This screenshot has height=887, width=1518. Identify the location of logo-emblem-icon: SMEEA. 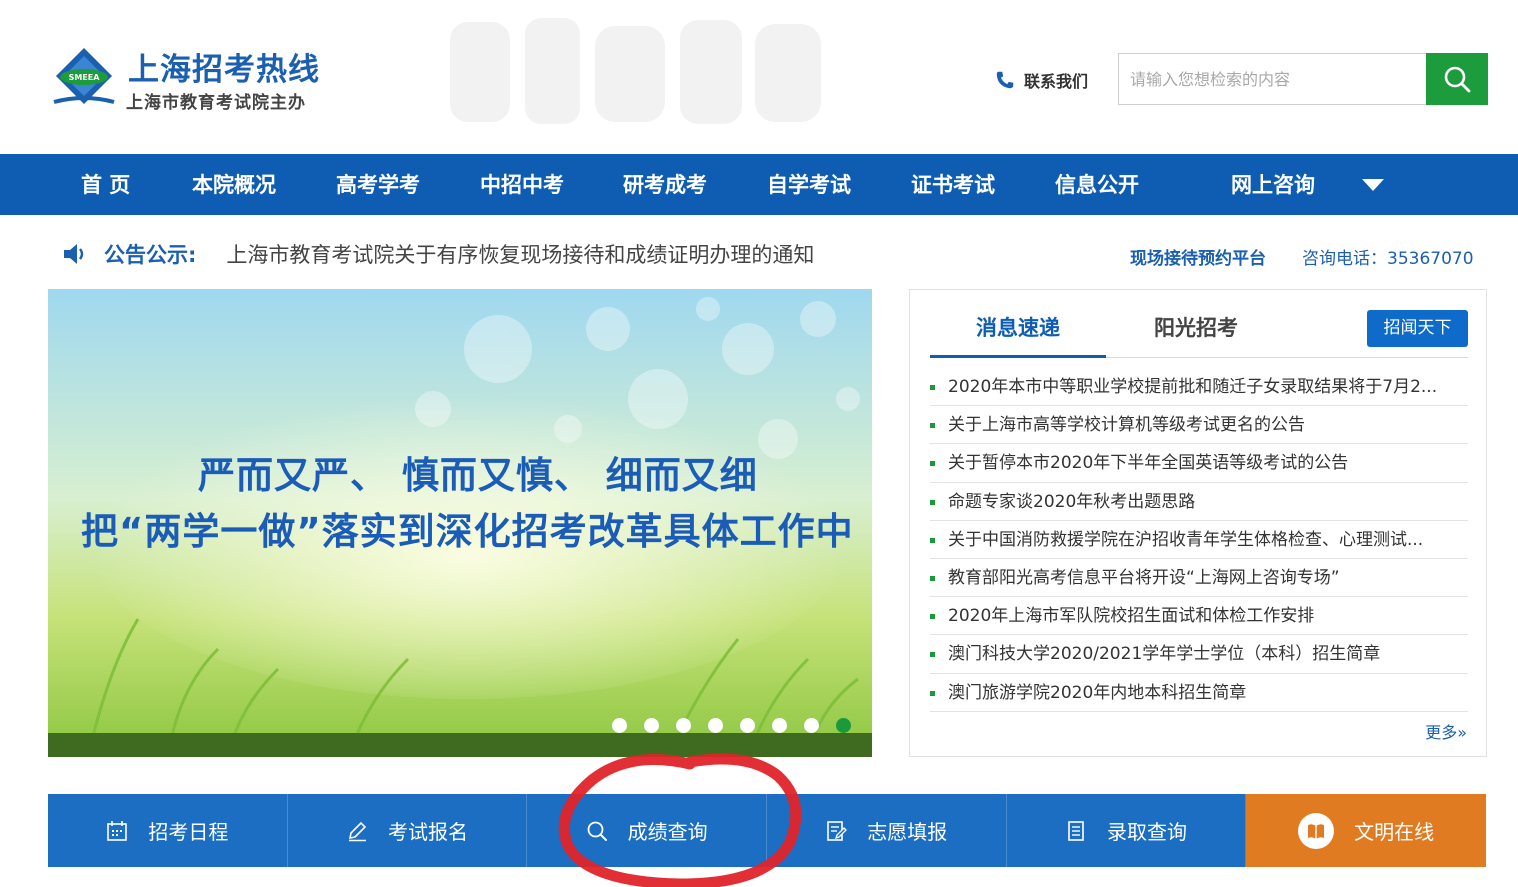
(84, 76).